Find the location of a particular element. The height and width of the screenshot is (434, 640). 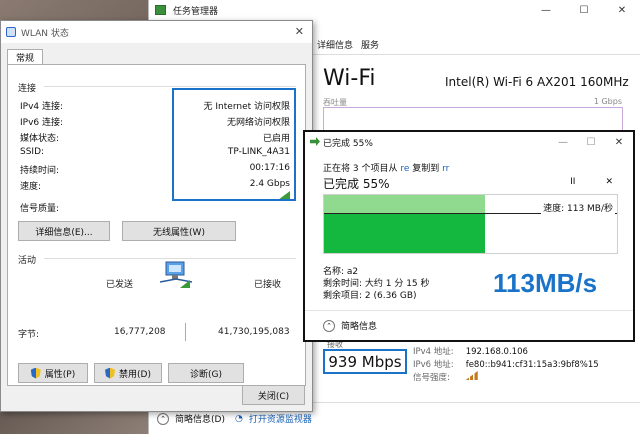

signal-strength-label: 信号强度: is located at coordinates (431, 378).